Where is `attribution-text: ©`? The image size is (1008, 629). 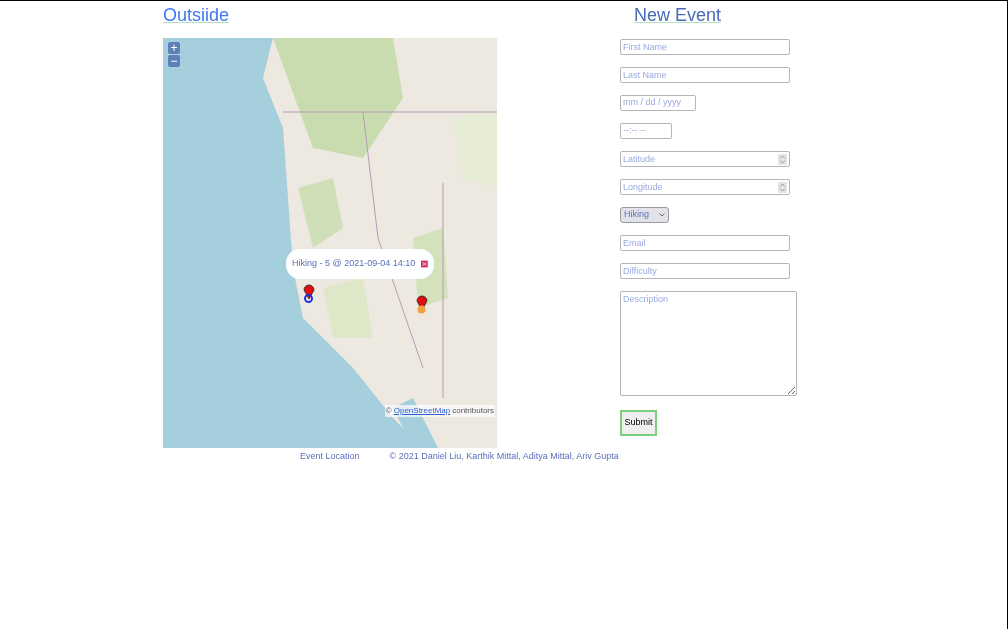
attribution-text: © is located at coordinates (388, 411).